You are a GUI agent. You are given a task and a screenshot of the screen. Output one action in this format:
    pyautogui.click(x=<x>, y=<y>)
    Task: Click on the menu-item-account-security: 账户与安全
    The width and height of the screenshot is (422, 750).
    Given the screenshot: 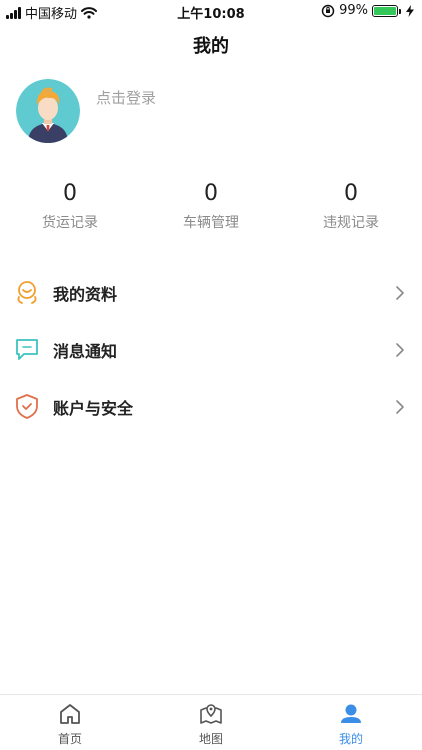 What is the action you would take?
    pyautogui.click(x=211, y=407)
    